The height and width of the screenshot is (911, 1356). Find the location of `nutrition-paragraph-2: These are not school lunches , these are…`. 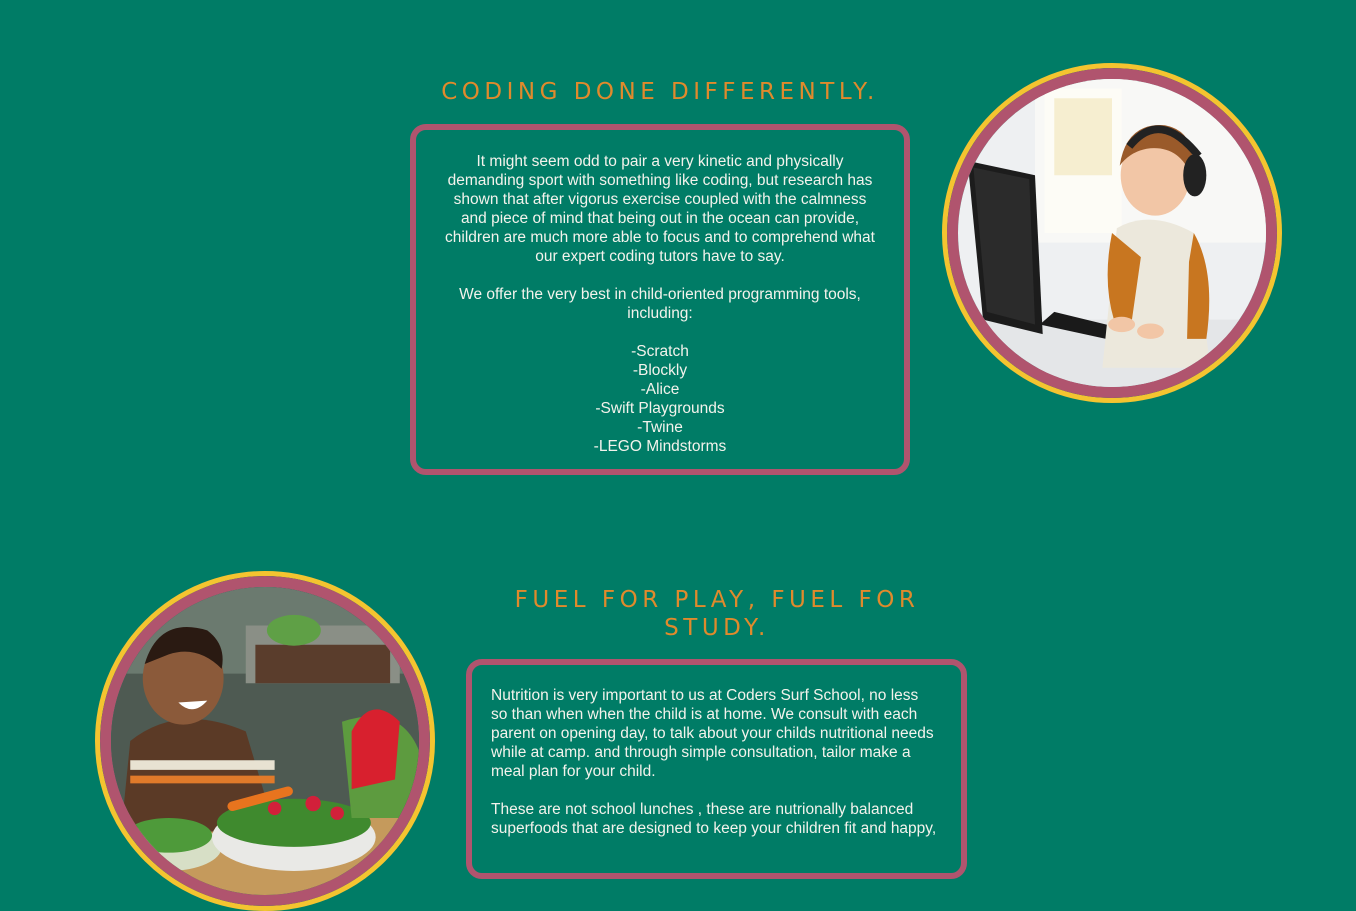

nutrition-paragraph-2: These are not school lunches , these are… is located at coordinates (714, 819).